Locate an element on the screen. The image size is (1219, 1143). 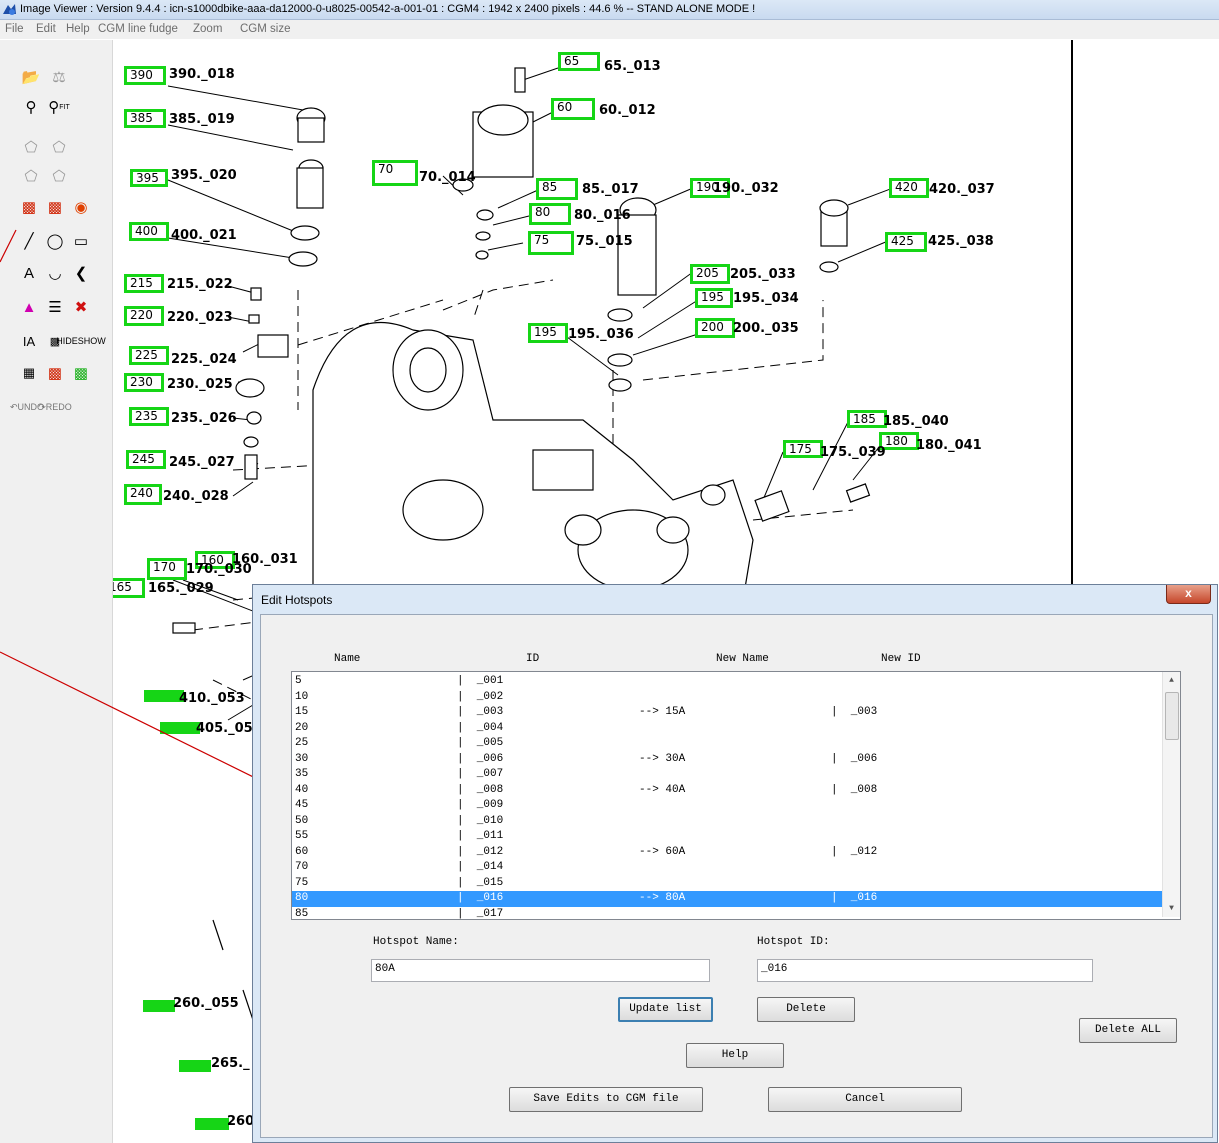
hotspot-grid-icon: ▩ is located at coordinates (55, 373).